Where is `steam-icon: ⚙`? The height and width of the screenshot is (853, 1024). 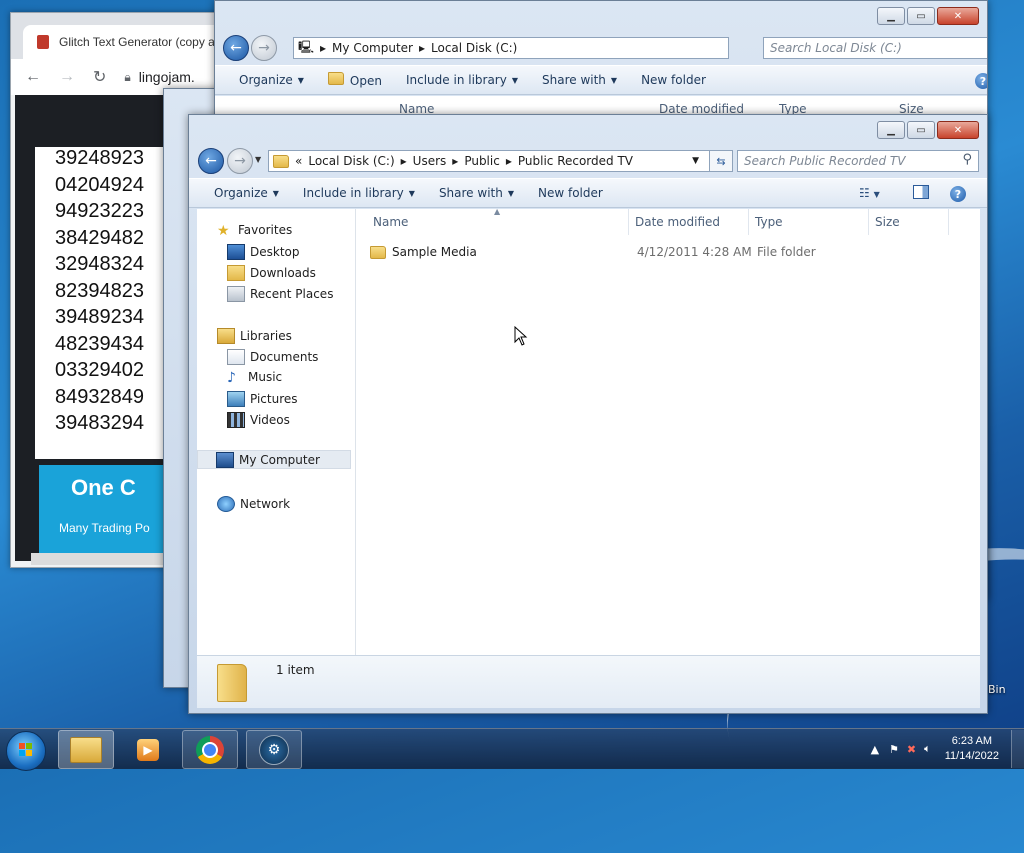 steam-icon: ⚙ is located at coordinates (274, 749).